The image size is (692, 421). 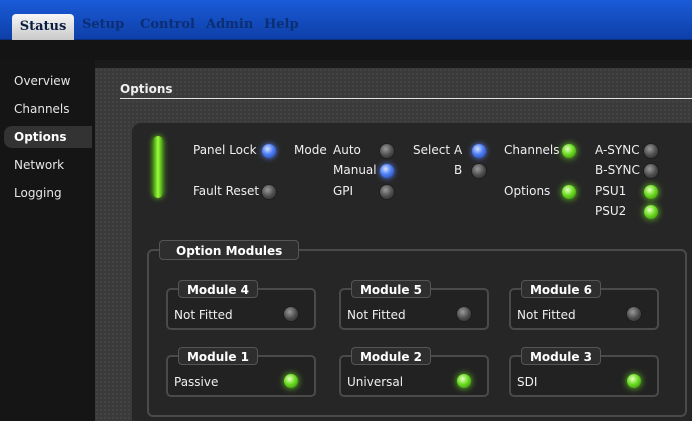 I want to click on options-label: Options, so click(x=527, y=191).